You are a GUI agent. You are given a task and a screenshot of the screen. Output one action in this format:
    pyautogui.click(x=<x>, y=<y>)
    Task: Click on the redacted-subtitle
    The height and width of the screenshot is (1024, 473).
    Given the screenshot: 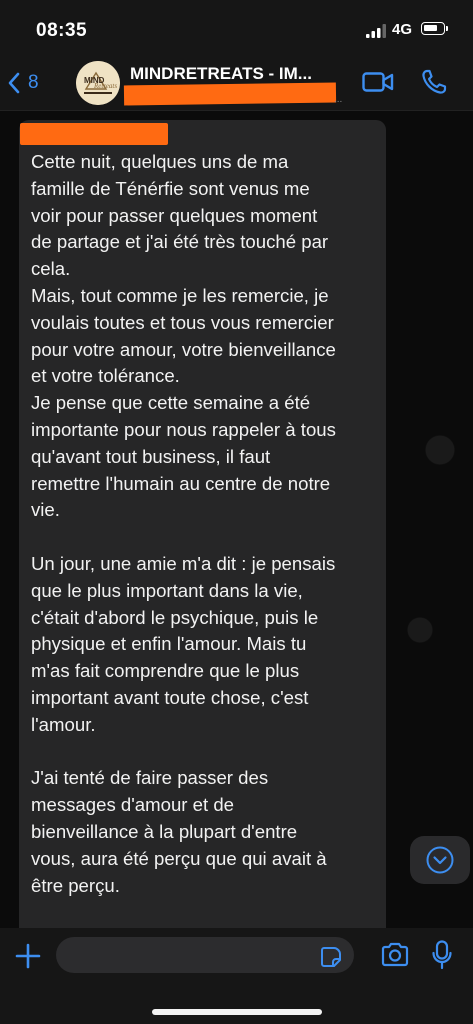 What is the action you would take?
    pyautogui.click(x=230, y=94)
    